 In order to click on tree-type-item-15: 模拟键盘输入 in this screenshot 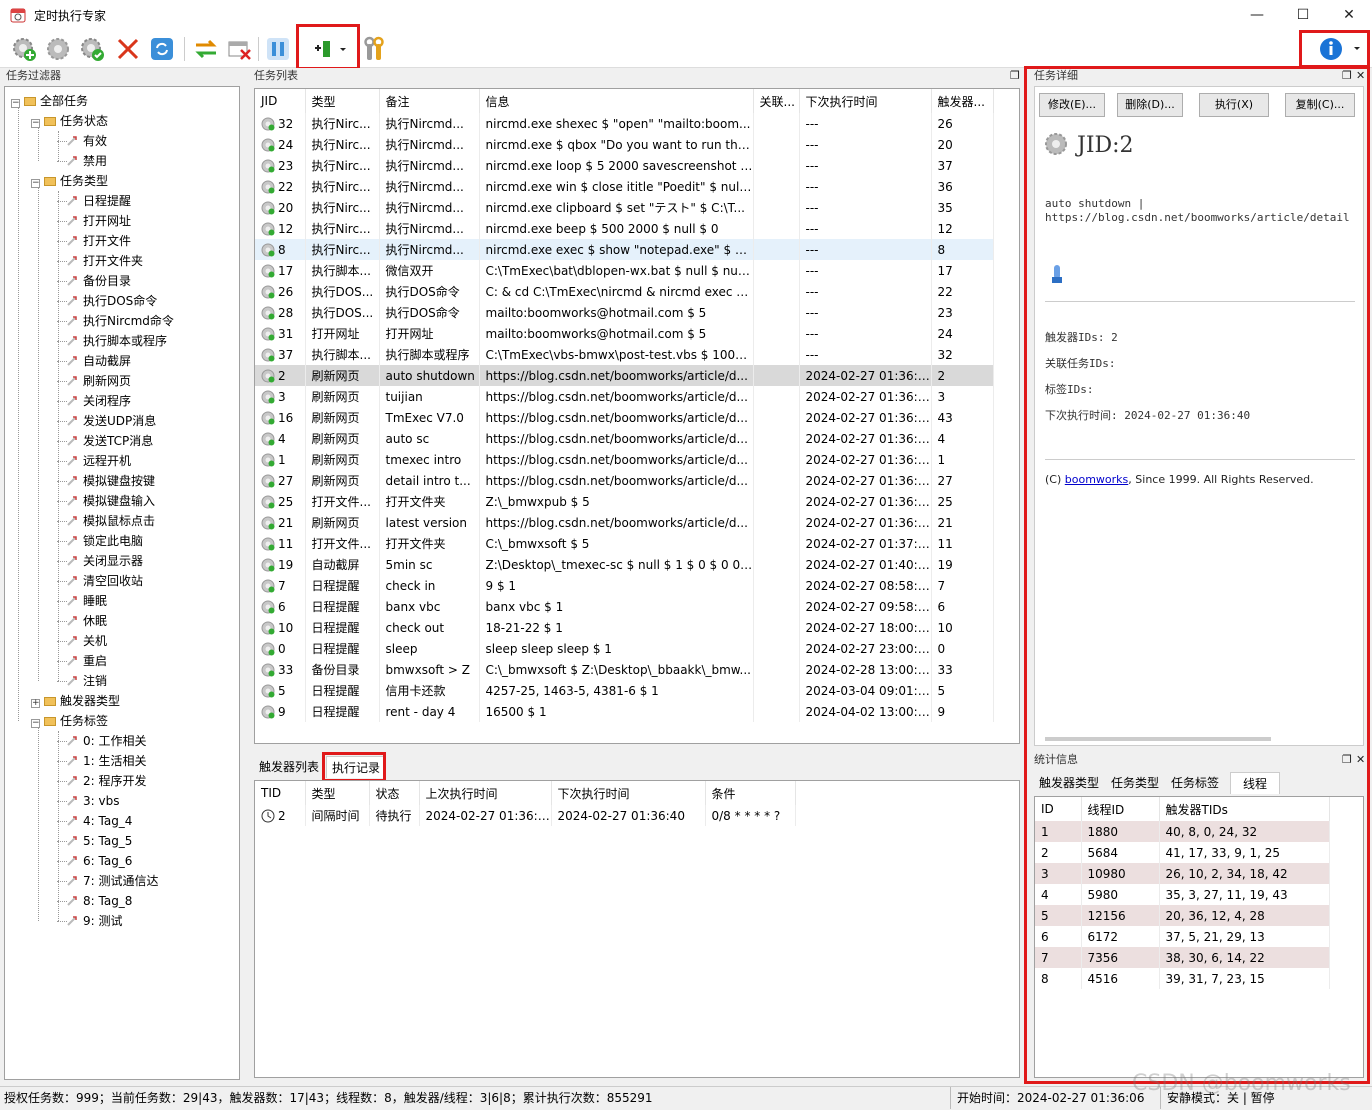, I will do `click(111, 501)`.